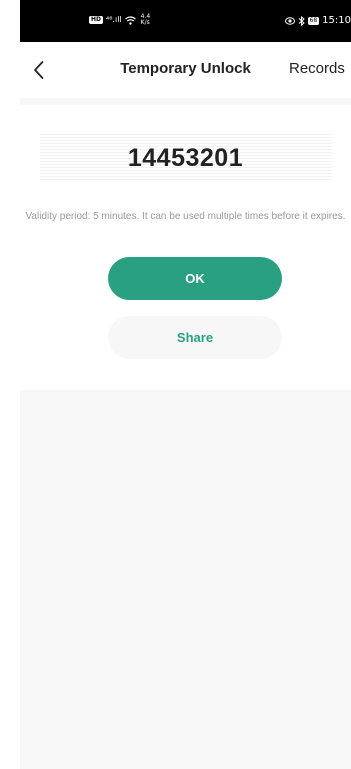 Image resolution: width=351 pixels, height=769 pixels. I want to click on status-bar-left: HD ⁴⁶.ıll 4.4 K/s, so click(119, 20).